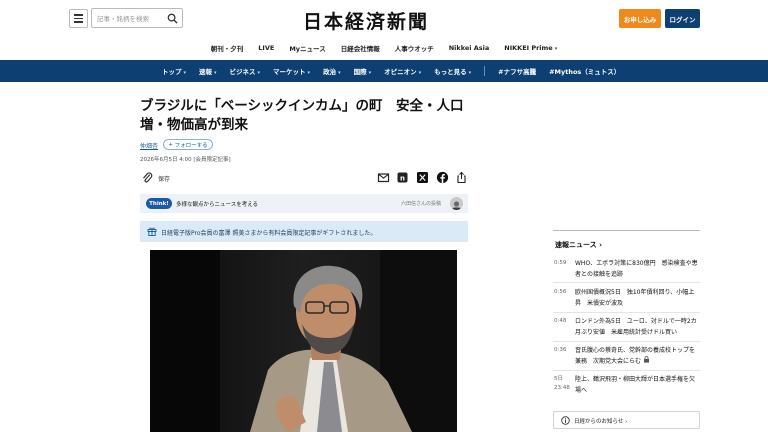 This screenshot has height=432, width=768. What do you see at coordinates (626, 230) in the screenshot?
I see `sidebar-divider` at bounding box center [626, 230].